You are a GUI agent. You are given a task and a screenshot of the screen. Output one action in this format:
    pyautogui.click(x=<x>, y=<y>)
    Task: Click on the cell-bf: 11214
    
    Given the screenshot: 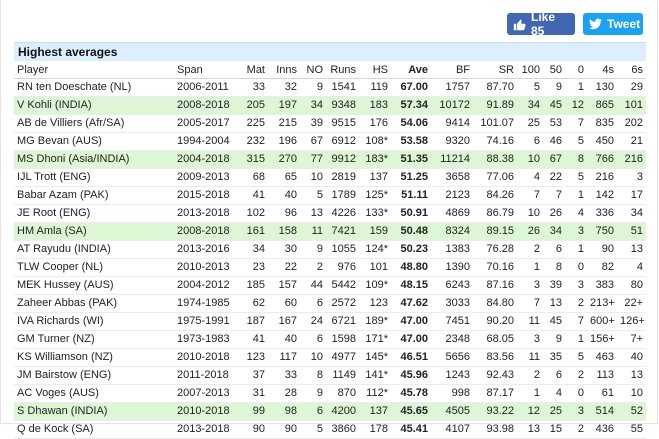 What is the action you would take?
    pyautogui.click(x=452, y=159)
    